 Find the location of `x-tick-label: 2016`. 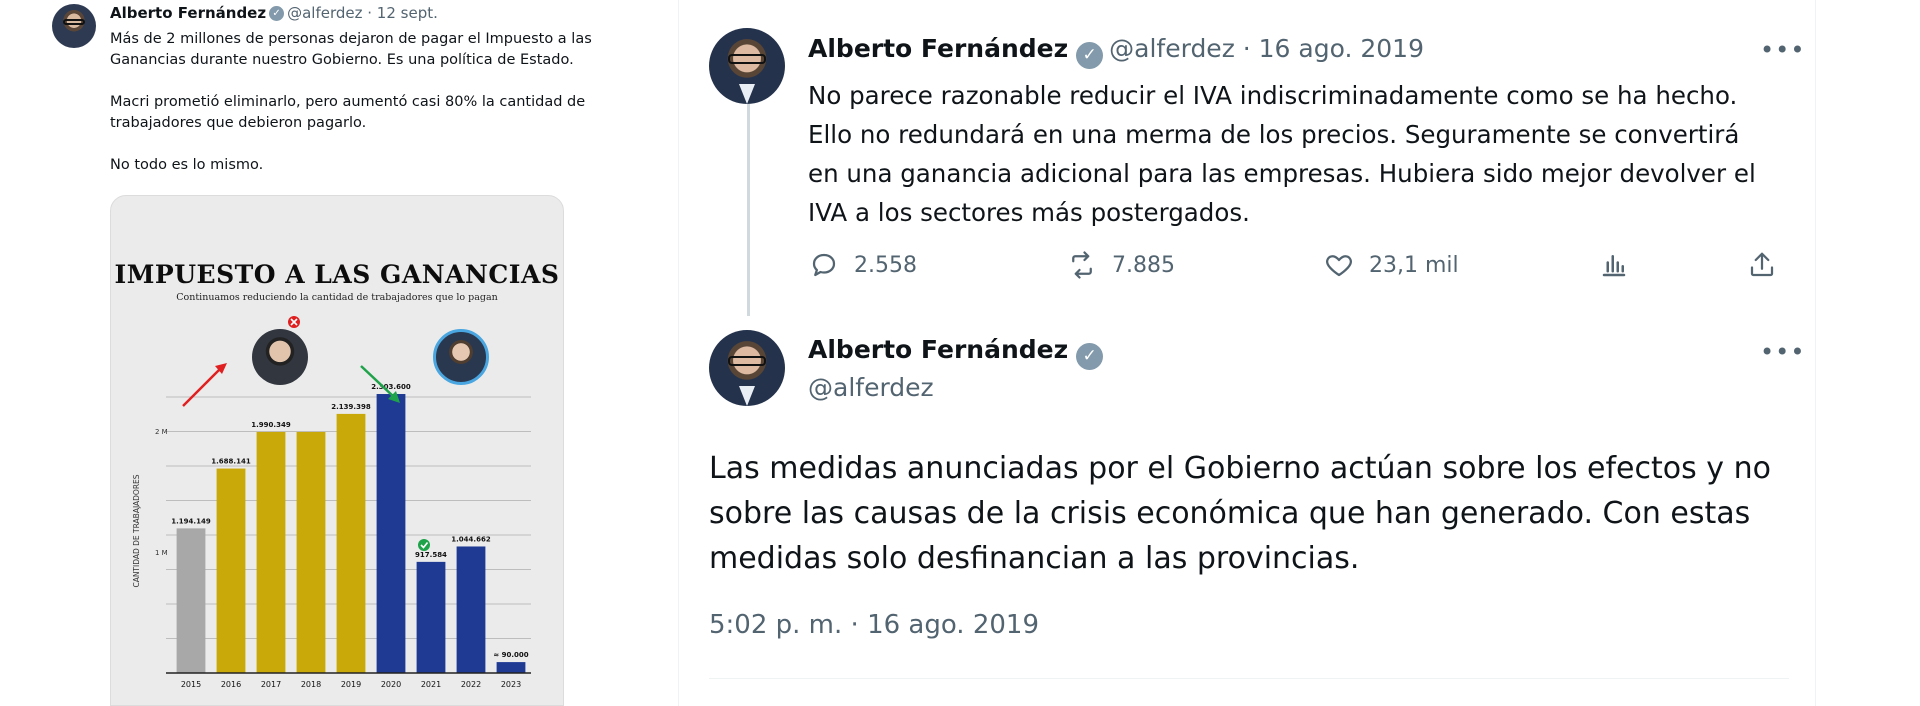

x-tick-label: 2016 is located at coordinates (231, 684).